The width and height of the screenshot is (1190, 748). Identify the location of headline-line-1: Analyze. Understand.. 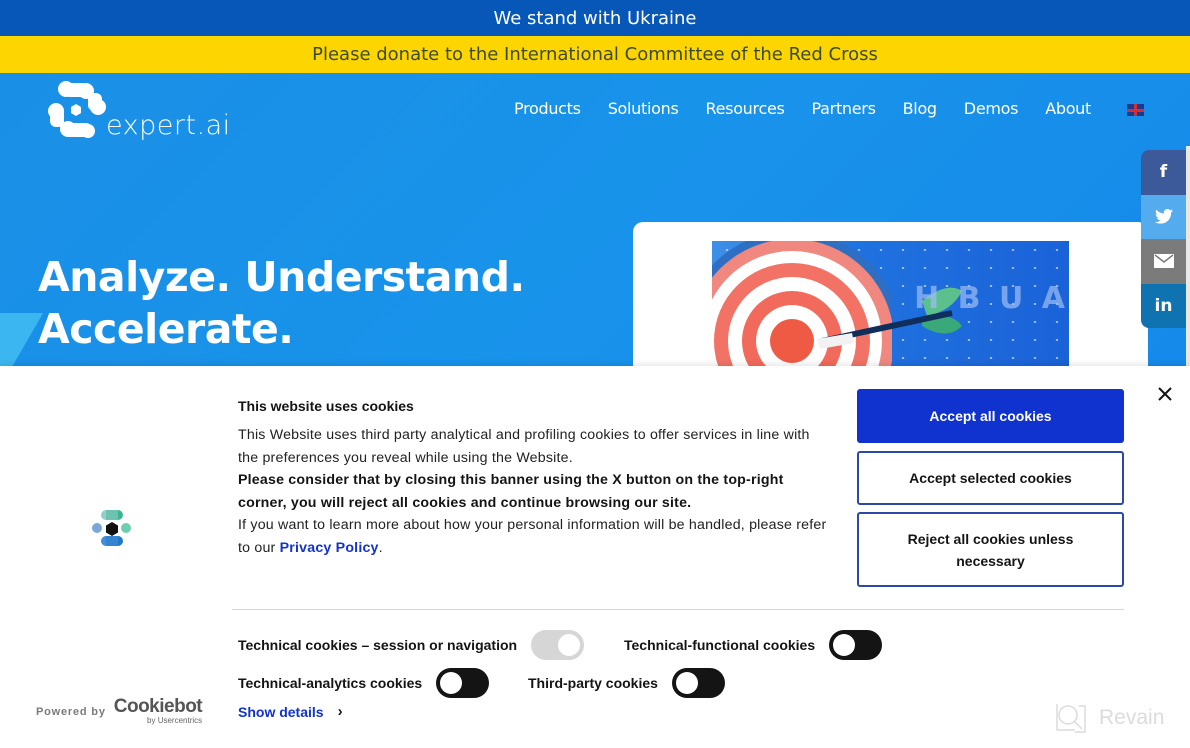
(281, 277).